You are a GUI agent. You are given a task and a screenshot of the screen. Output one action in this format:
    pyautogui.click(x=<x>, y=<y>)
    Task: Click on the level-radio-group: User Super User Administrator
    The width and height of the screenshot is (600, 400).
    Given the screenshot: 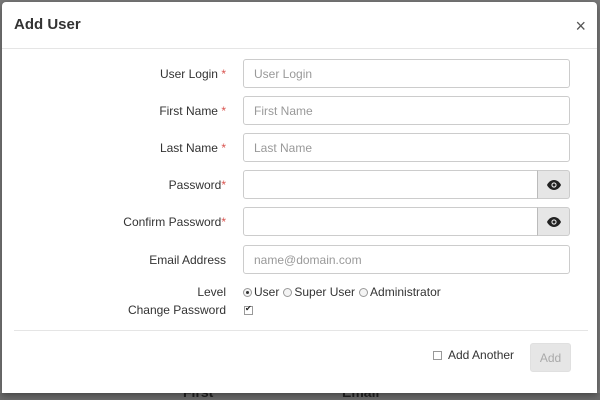 What is the action you would take?
    pyautogui.click(x=344, y=292)
    